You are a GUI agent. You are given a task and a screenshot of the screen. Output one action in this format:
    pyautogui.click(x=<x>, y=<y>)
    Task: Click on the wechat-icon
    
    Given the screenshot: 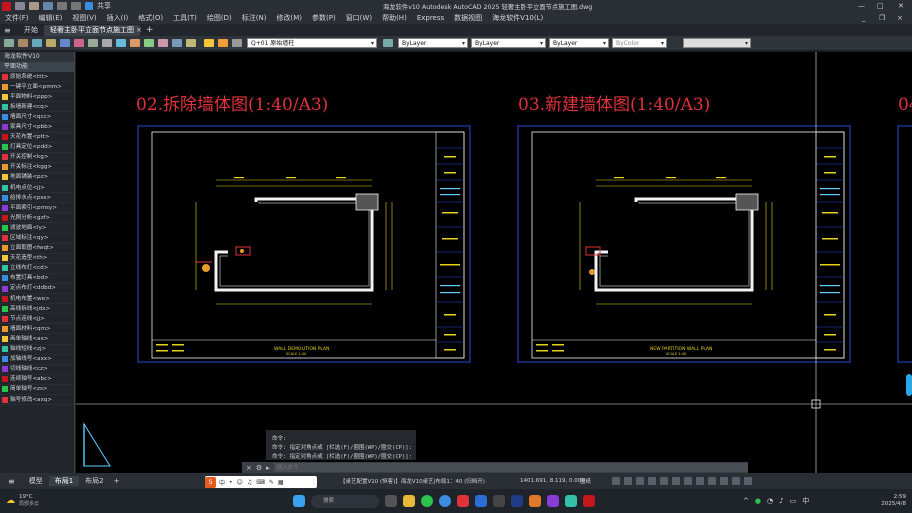 What is the action you would take?
    pyautogui.click(x=427, y=501)
    